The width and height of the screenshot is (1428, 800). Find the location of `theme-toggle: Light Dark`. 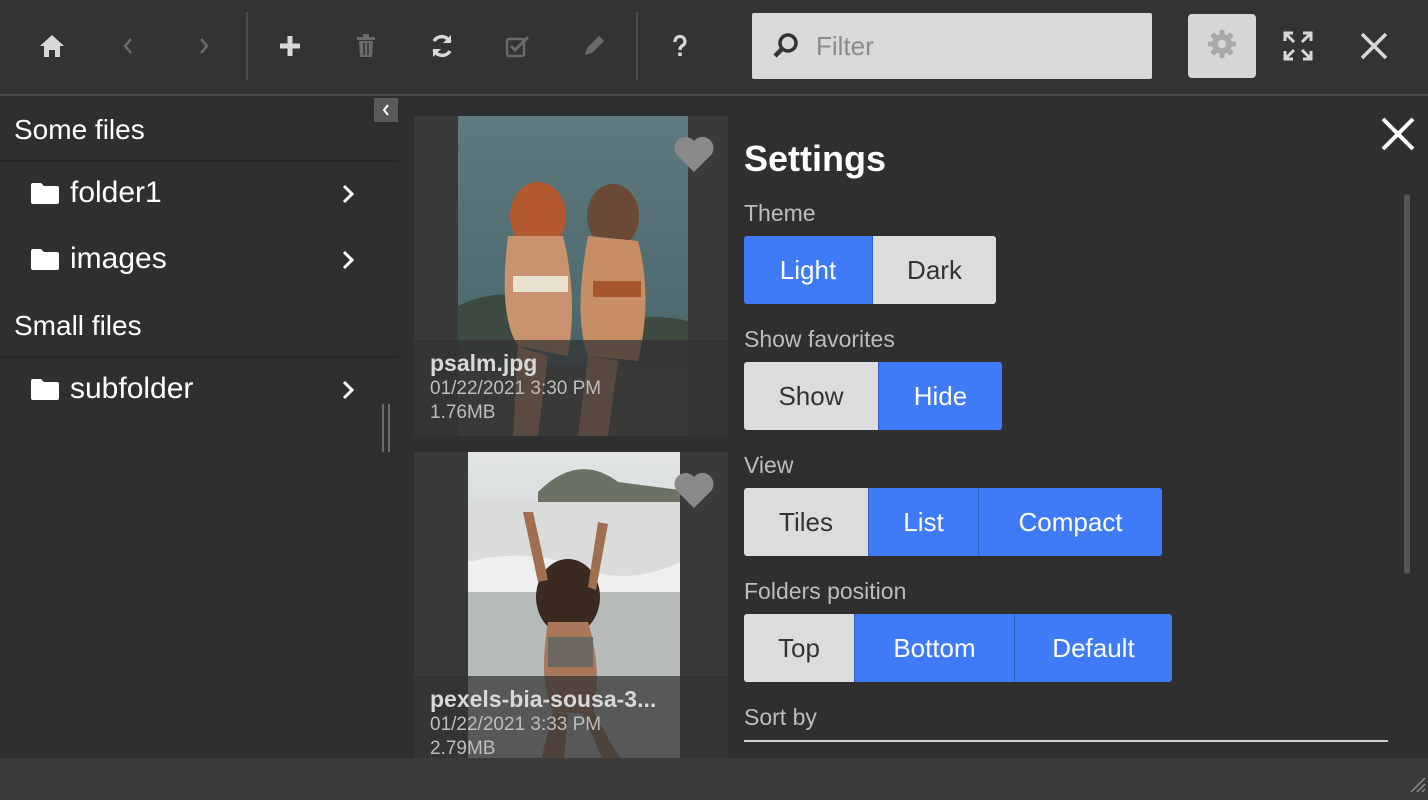

theme-toggle: Light Dark is located at coordinates (870, 270).